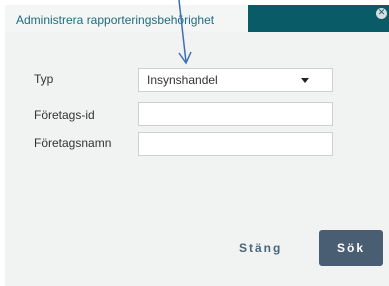 The width and height of the screenshot is (389, 286). What do you see at coordinates (318, 18) in the screenshot?
I see `header-bar: ✕` at bounding box center [318, 18].